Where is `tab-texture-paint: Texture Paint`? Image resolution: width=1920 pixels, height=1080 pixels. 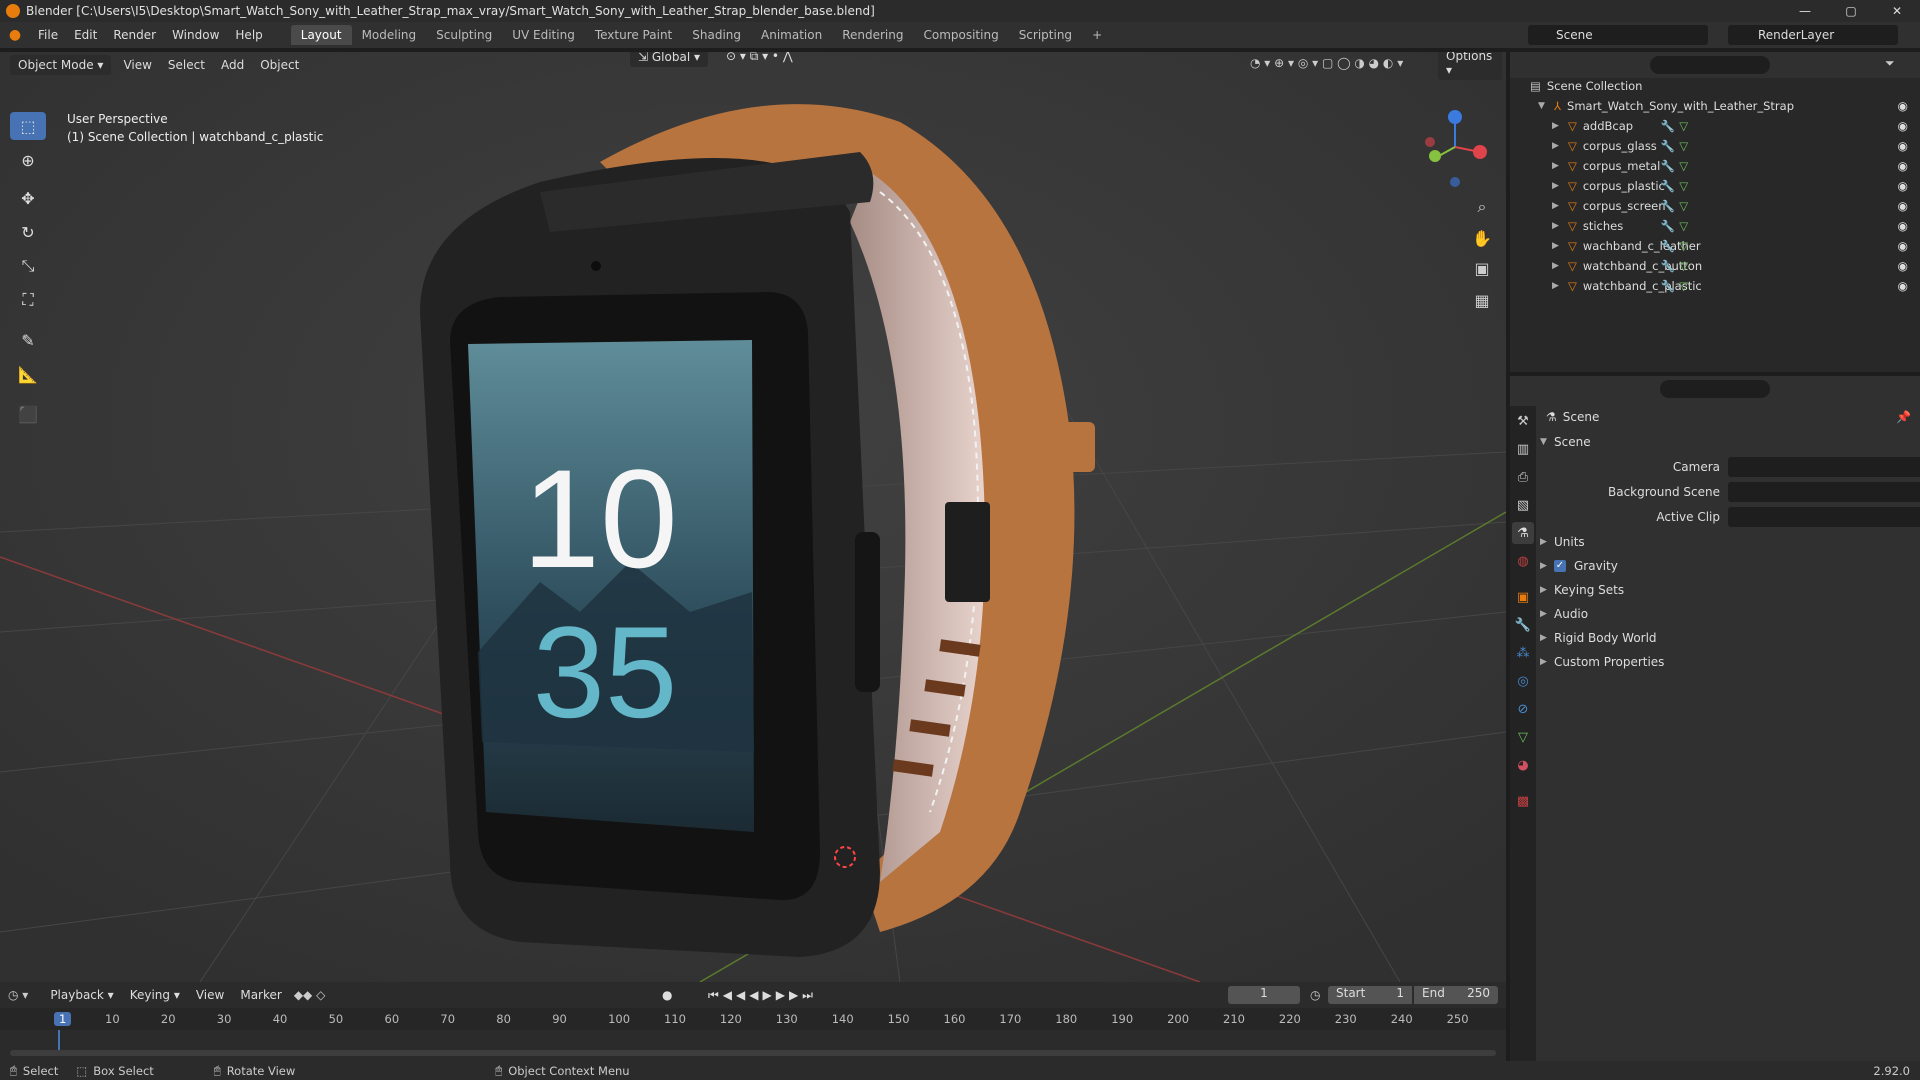 tab-texture-paint: Texture Paint is located at coordinates (633, 35).